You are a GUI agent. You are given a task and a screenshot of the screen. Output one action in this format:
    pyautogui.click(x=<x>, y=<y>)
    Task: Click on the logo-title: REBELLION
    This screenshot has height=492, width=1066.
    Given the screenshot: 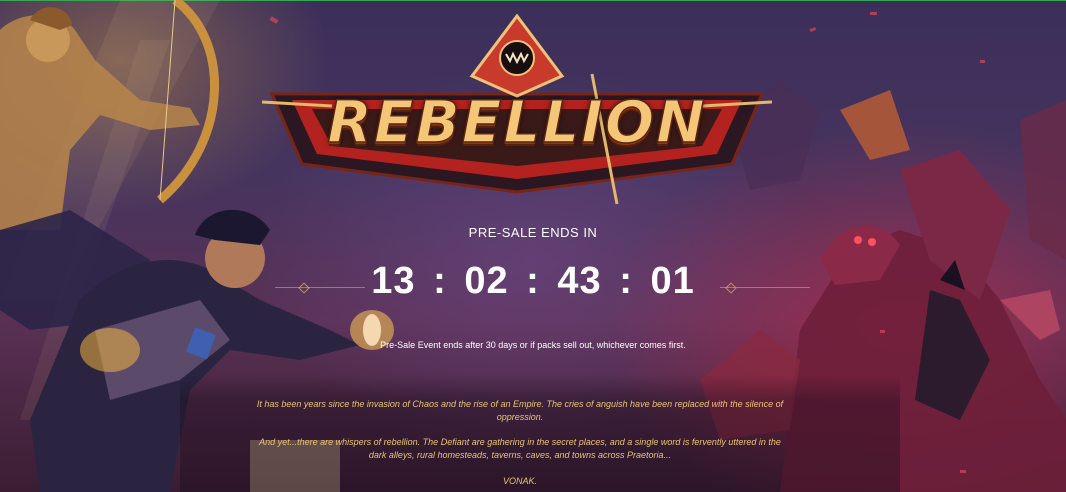 What is the action you would take?
    pyautogui.click(x=517, y=122)
    